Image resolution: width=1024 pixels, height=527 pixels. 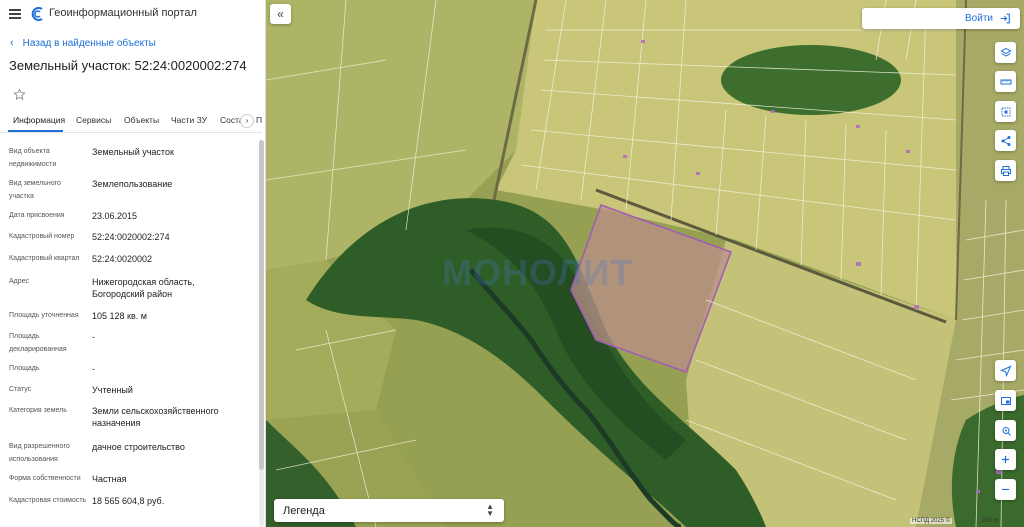 I want to click on attr-value: 23.06.2015, so click(x=115, y=216).